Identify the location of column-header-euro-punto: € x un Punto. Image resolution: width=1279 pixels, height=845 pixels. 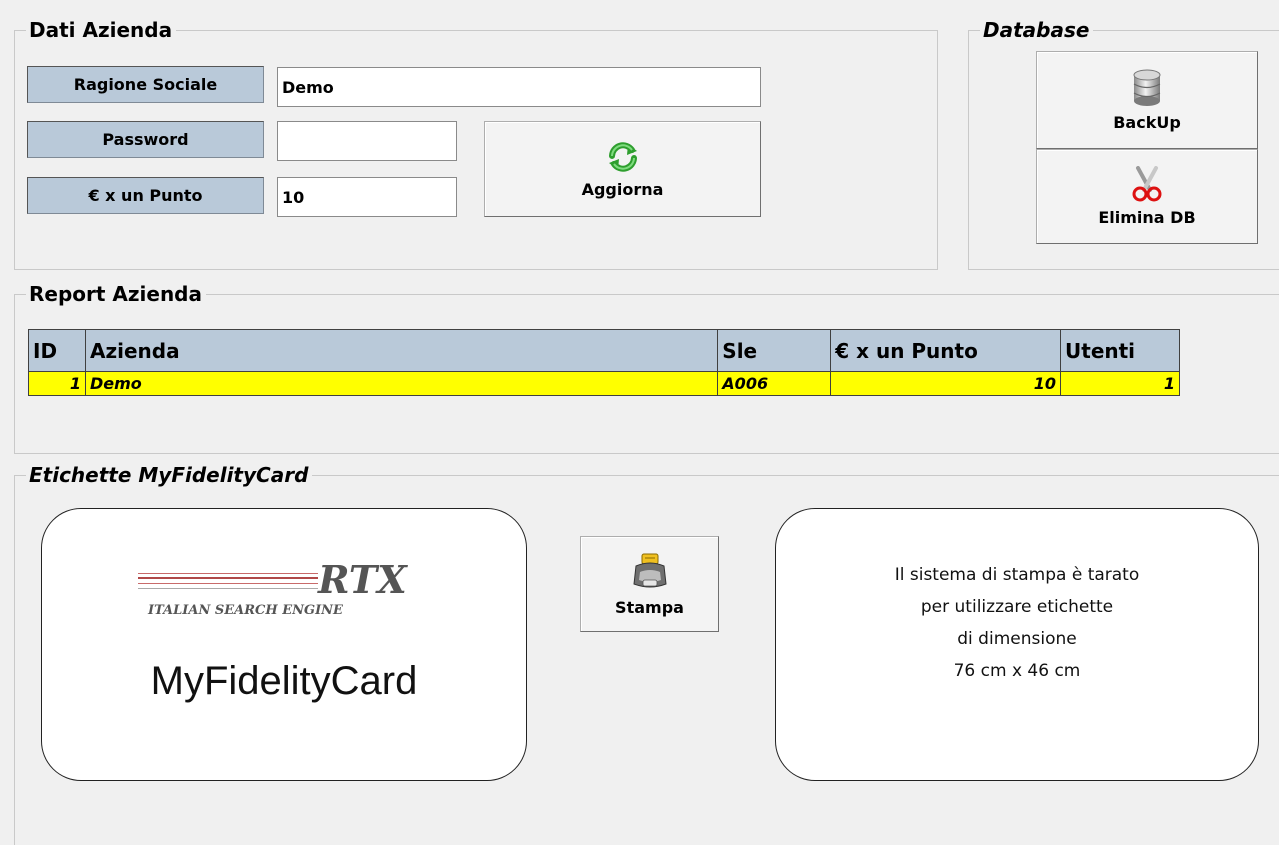
(946, 350).